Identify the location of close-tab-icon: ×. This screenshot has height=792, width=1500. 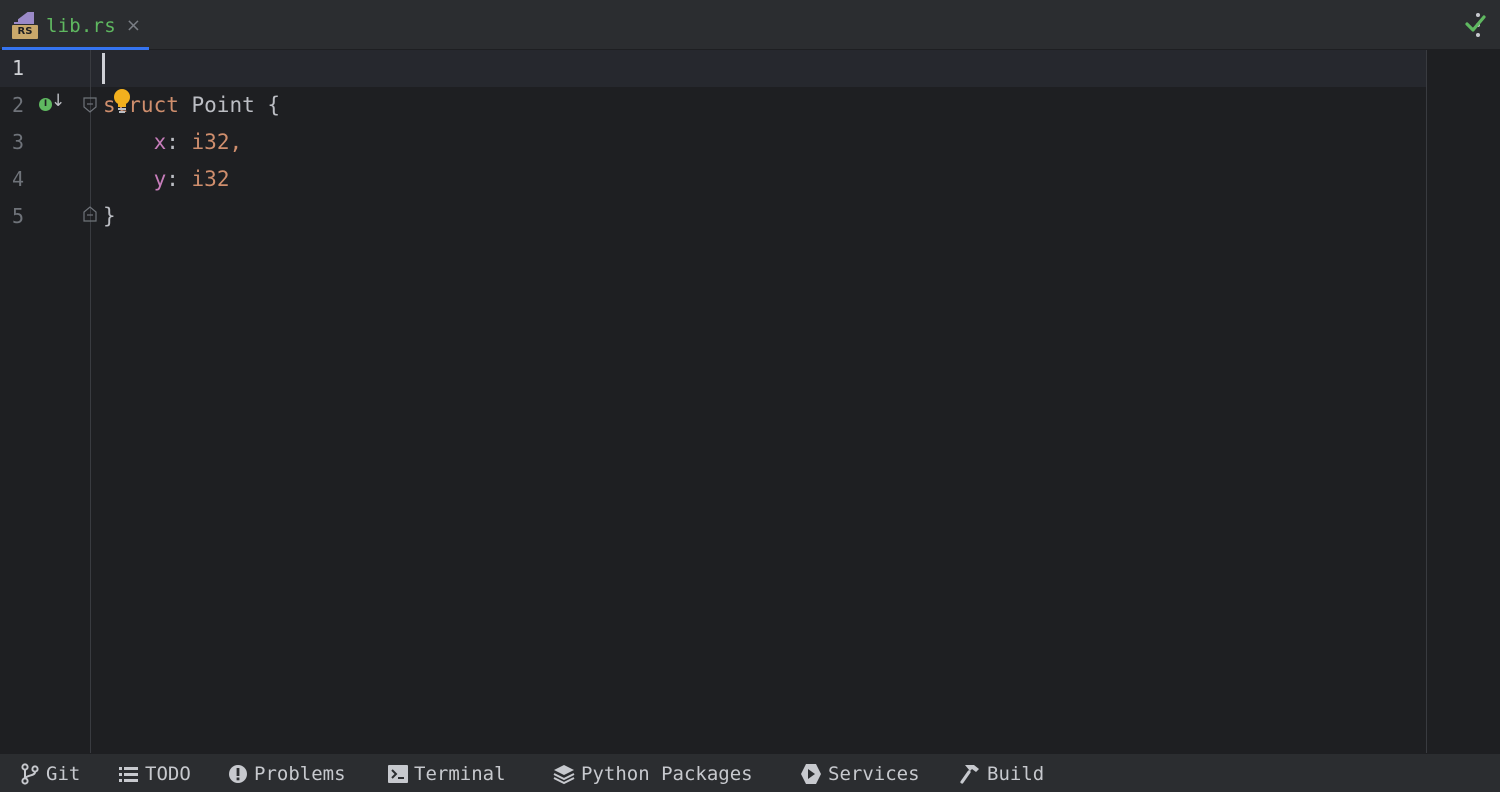
(133, 26).